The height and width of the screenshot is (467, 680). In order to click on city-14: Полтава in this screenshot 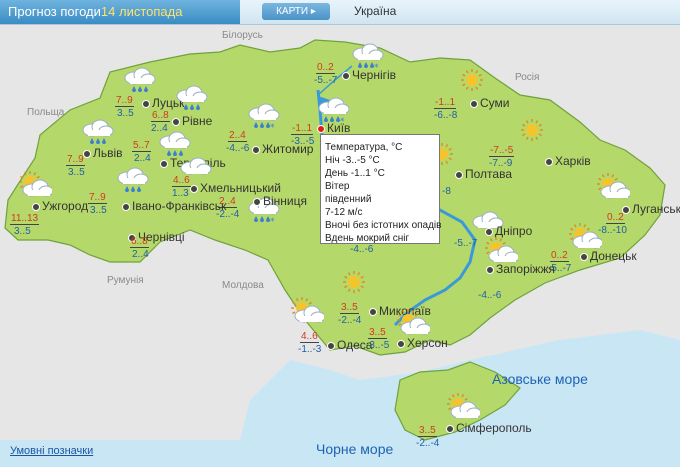, I will do `click(483, 174)`.